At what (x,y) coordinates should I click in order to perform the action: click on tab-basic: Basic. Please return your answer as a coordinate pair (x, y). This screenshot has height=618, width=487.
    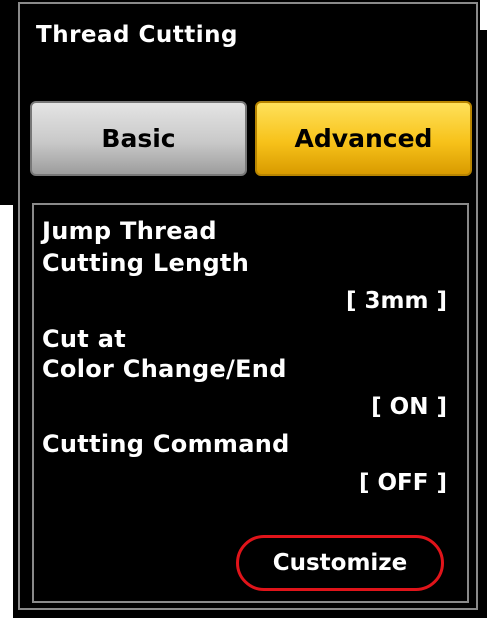
    Looking at the image, I should click on (138, 138).